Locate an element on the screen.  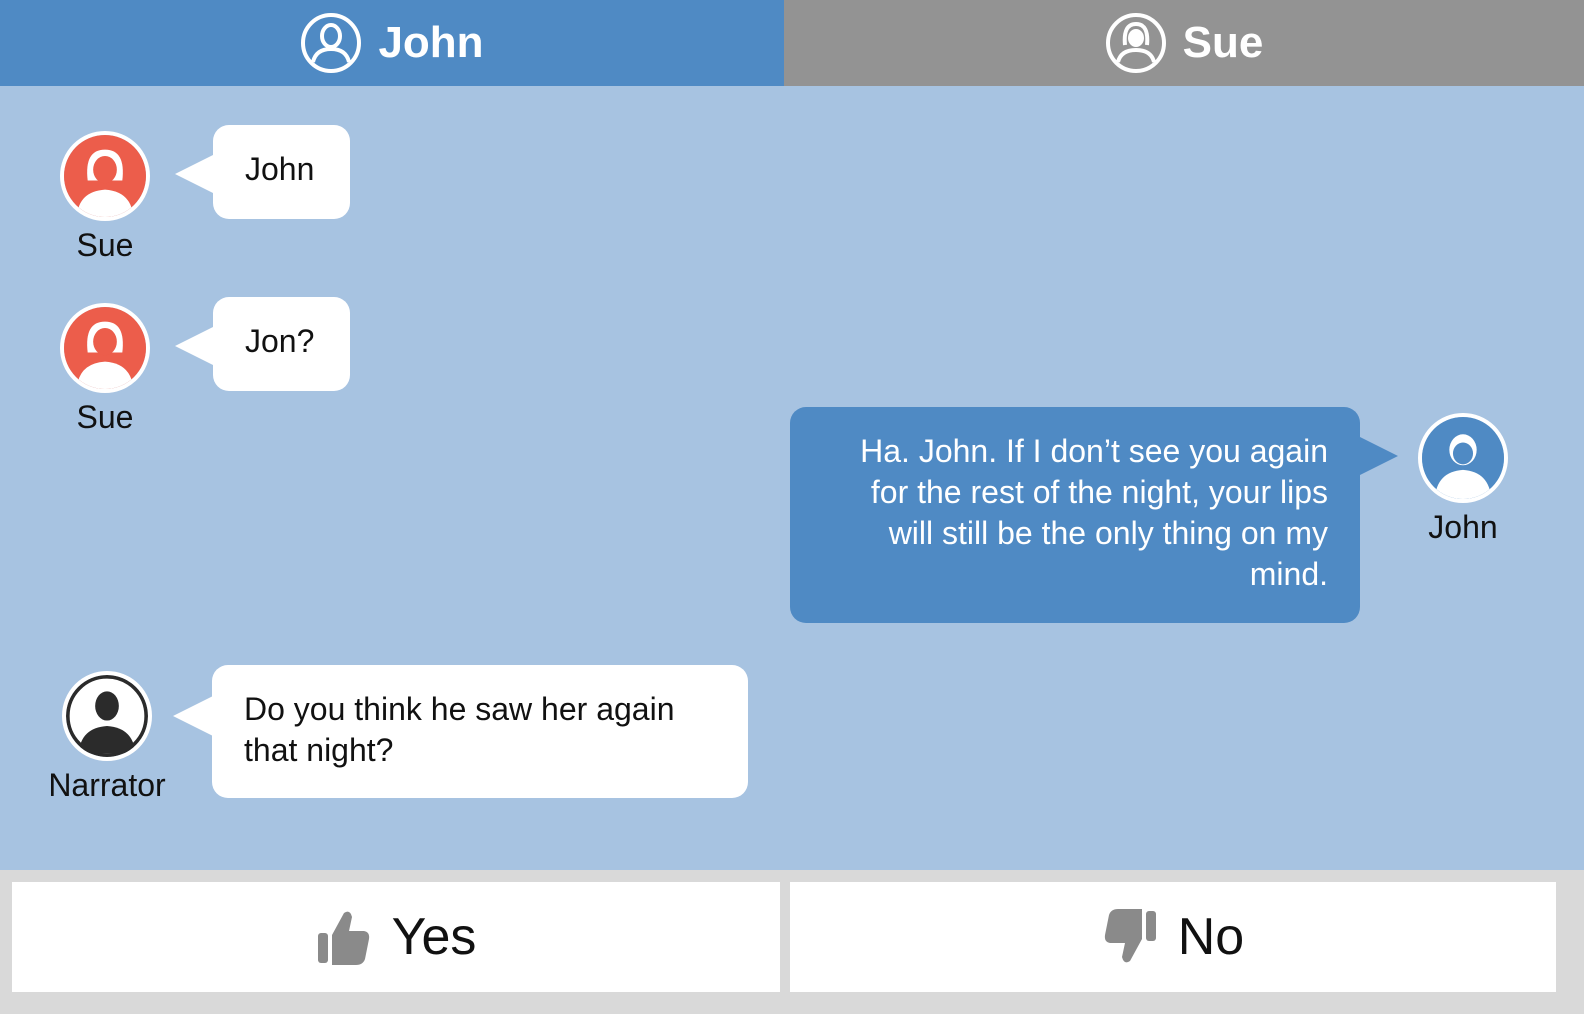
answer-bar: Yes No is located at coordinates (792, 942).